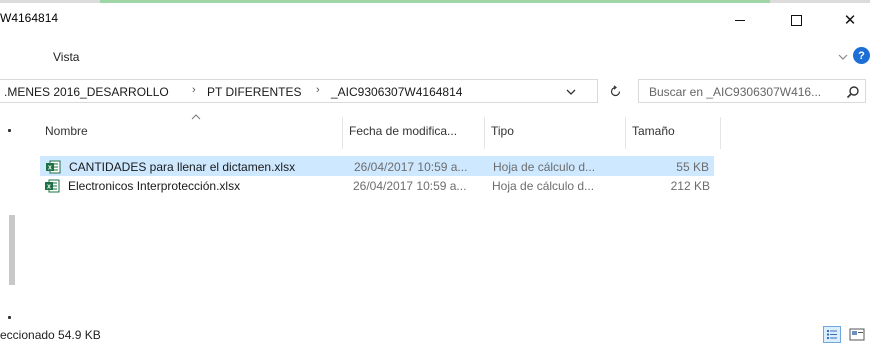 The width and height of the screenshot is (870, 345). Describe the element at coordinates (853, 92) in the screenshot. I see `search-icon` at that location.